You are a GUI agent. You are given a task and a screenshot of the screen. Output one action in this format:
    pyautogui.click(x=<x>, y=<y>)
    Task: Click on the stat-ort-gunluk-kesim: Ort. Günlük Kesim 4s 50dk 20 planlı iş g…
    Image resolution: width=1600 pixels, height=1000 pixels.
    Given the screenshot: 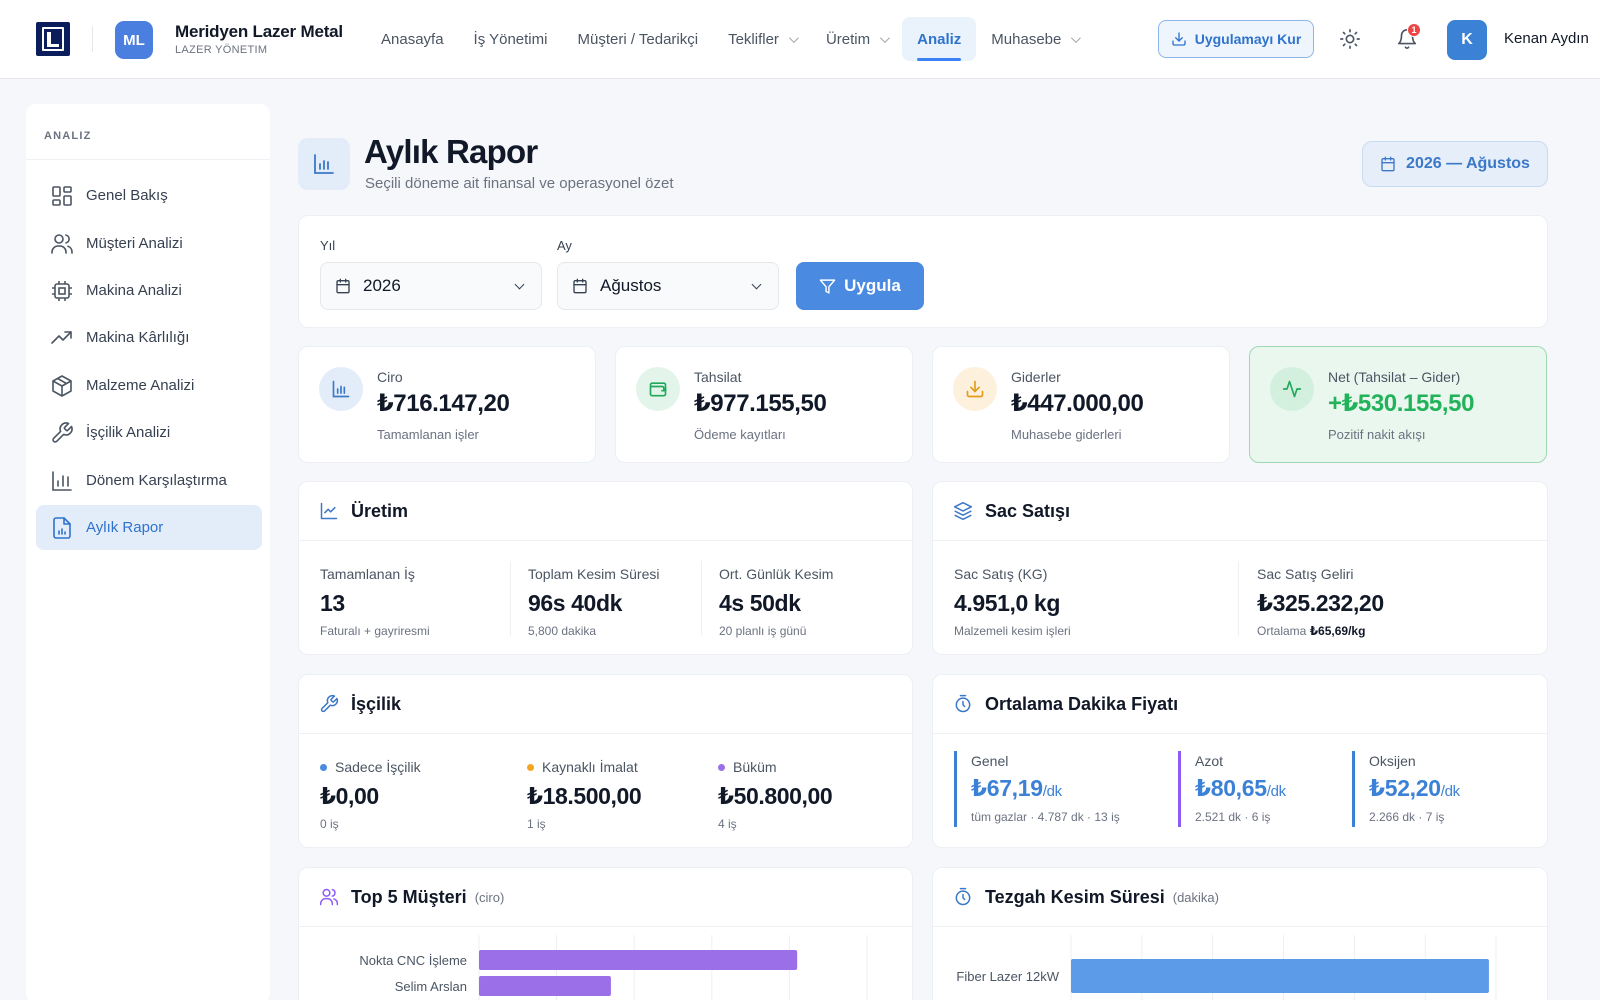 What is the action you would take?
    pyautogui.click(x=776, y=602)
    